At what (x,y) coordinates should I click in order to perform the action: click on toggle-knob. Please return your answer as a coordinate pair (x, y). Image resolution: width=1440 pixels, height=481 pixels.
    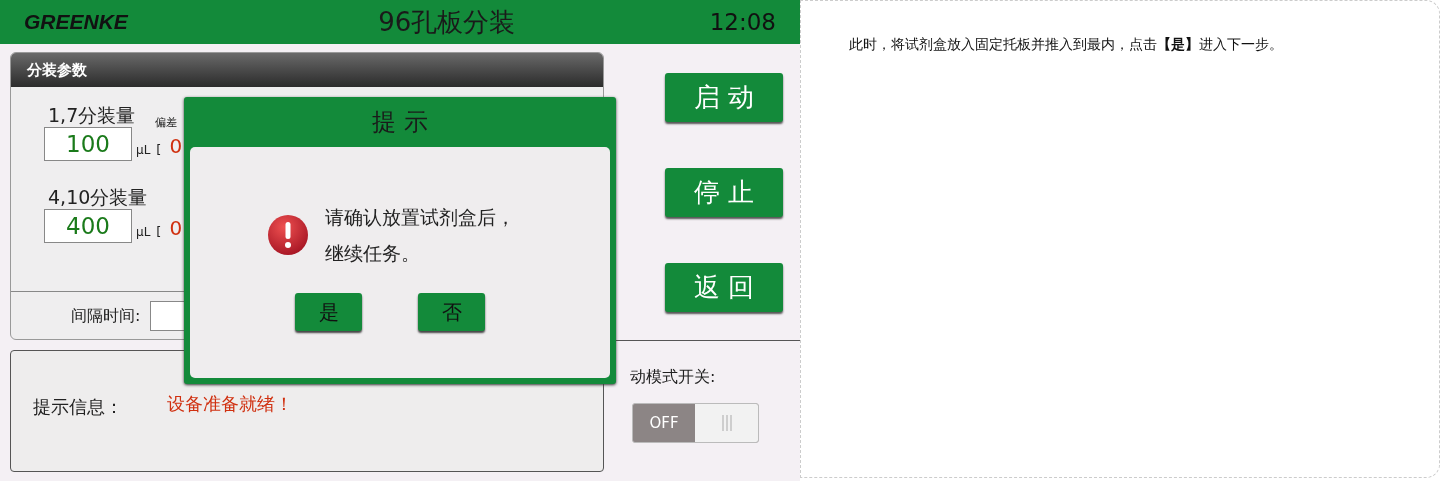
    Looking at the image, I should click on (726, 423).